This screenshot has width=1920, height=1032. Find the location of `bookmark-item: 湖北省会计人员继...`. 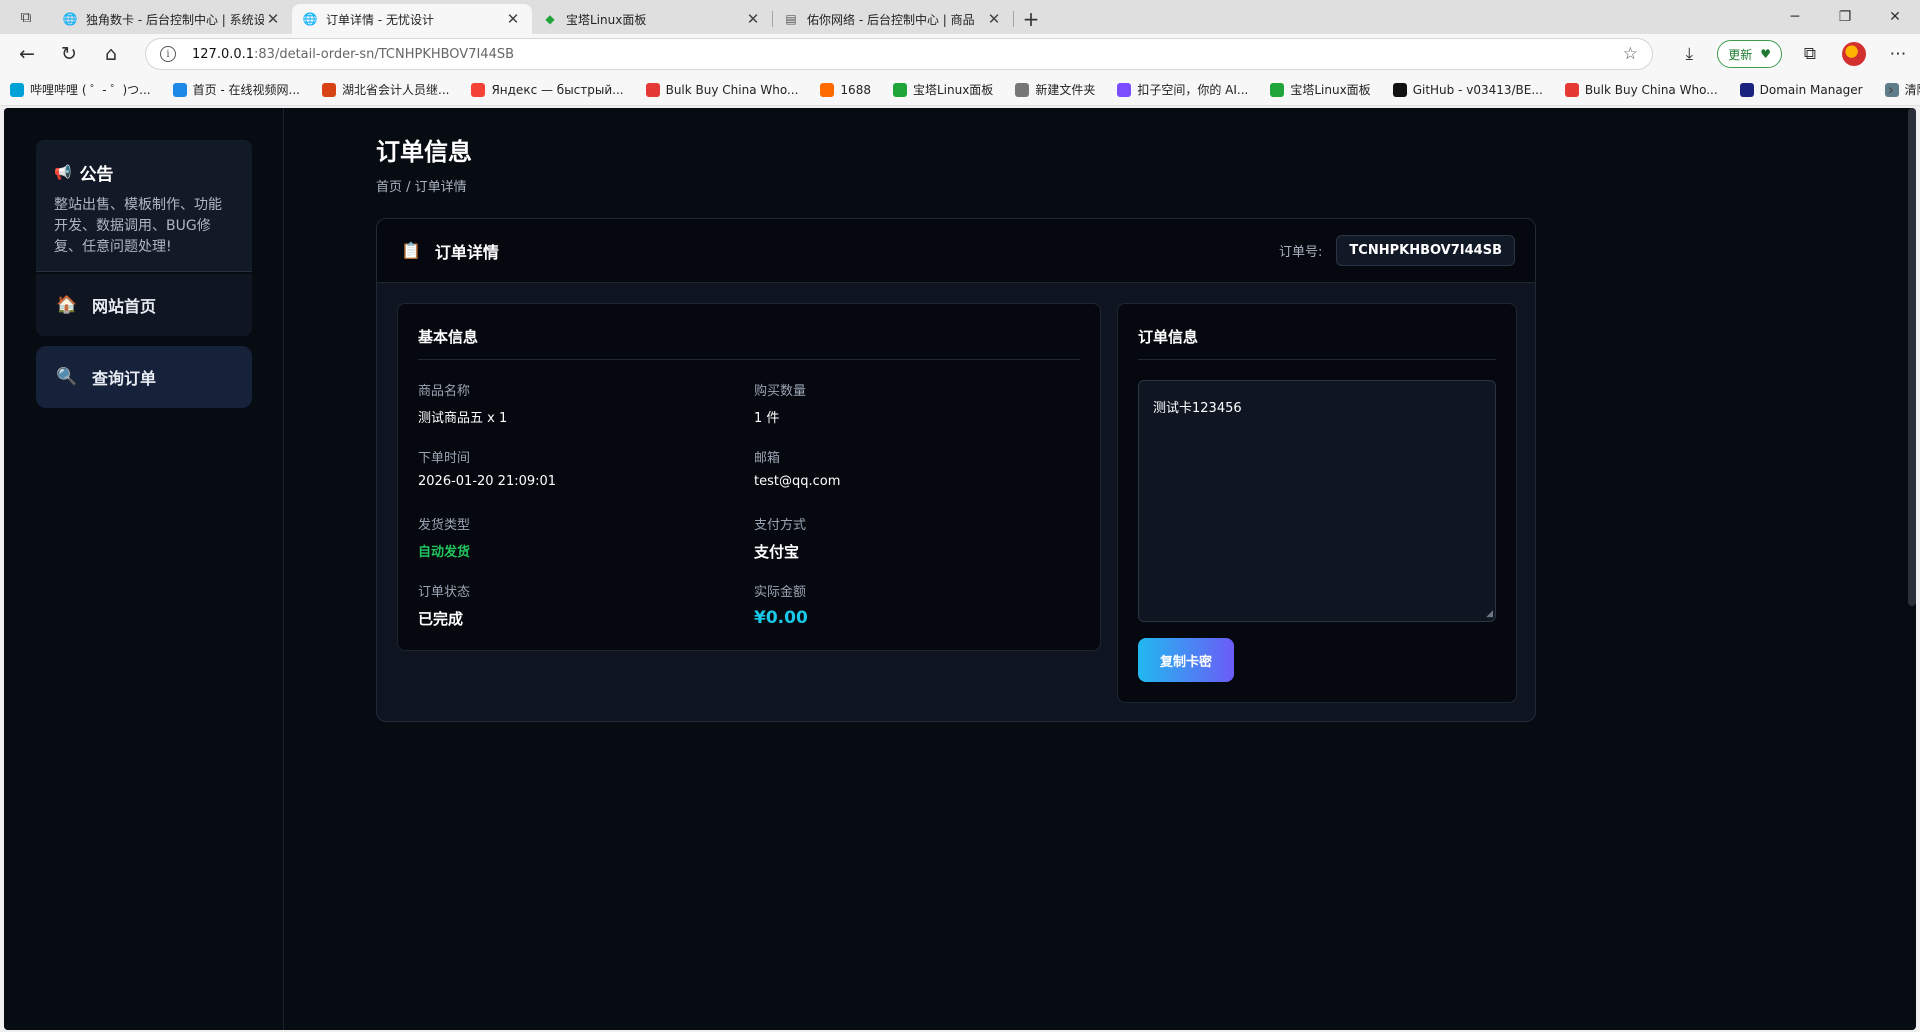

bookmark-item: 湖北省会计人员继... is located at coordinates (385, 89).